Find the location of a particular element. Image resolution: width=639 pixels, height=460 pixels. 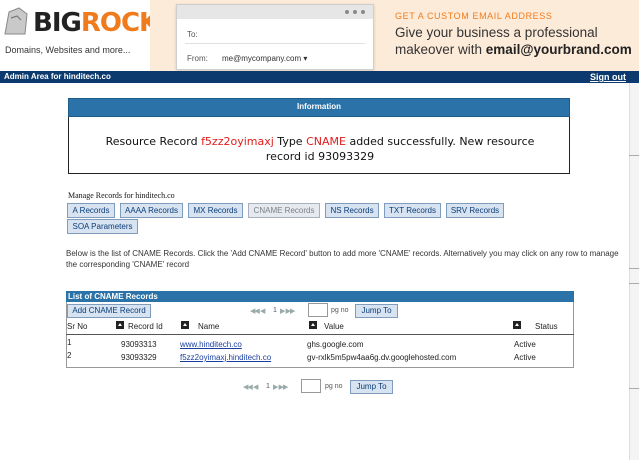

cell-sr-no: 1 is located at coordinates (69, 342).